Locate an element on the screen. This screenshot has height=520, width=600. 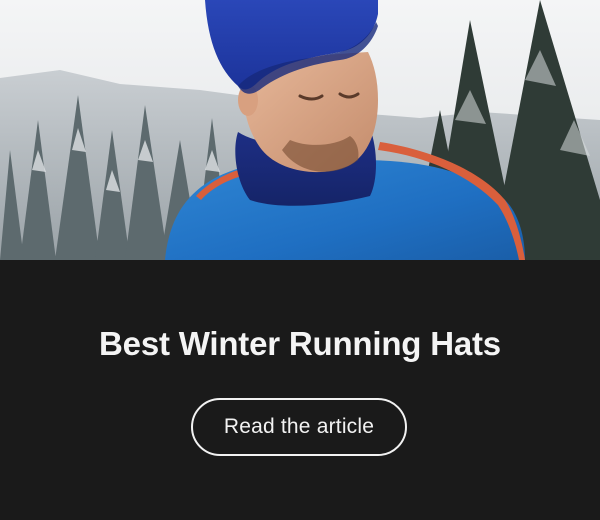
read-article-button: Read the article is located at coordinates (299, 427).